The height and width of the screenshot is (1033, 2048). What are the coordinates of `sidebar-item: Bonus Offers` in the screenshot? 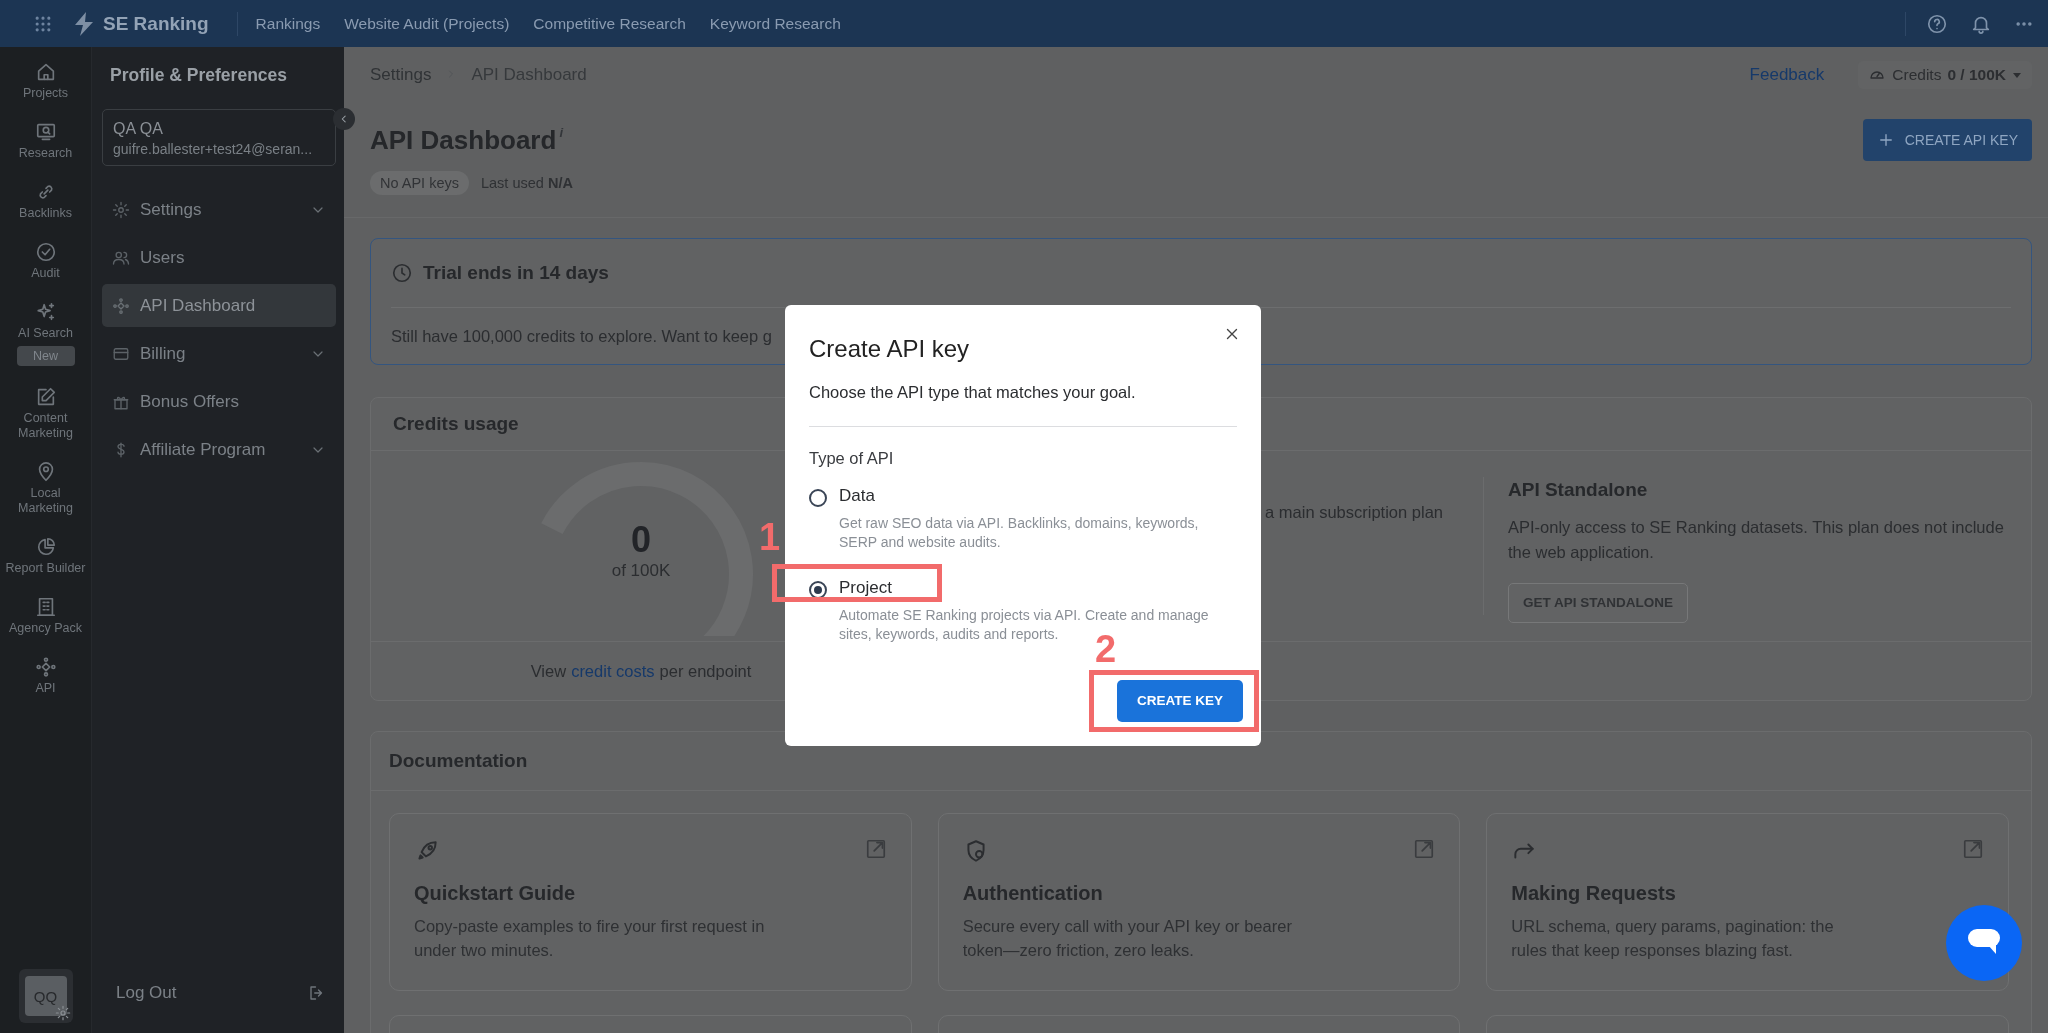 It's located at (219, 401).